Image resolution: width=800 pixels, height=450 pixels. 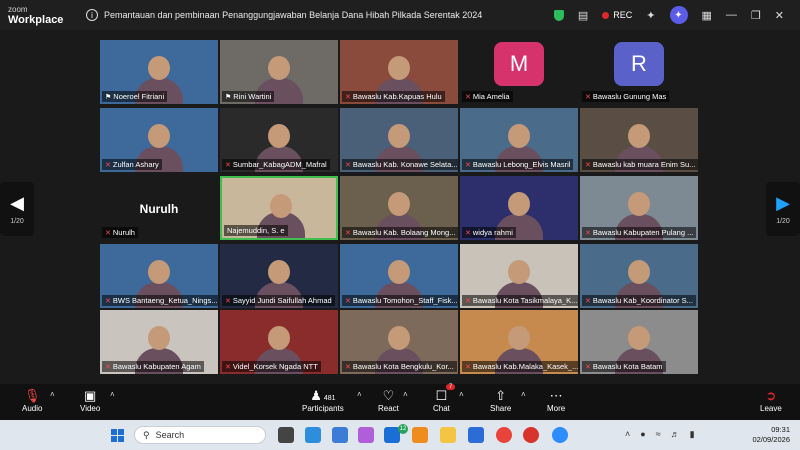 What do you see at coordinates (446, 394) in the screenshot?
I see `chat-icon: ☐ 7` at bounding box center [446, 394].